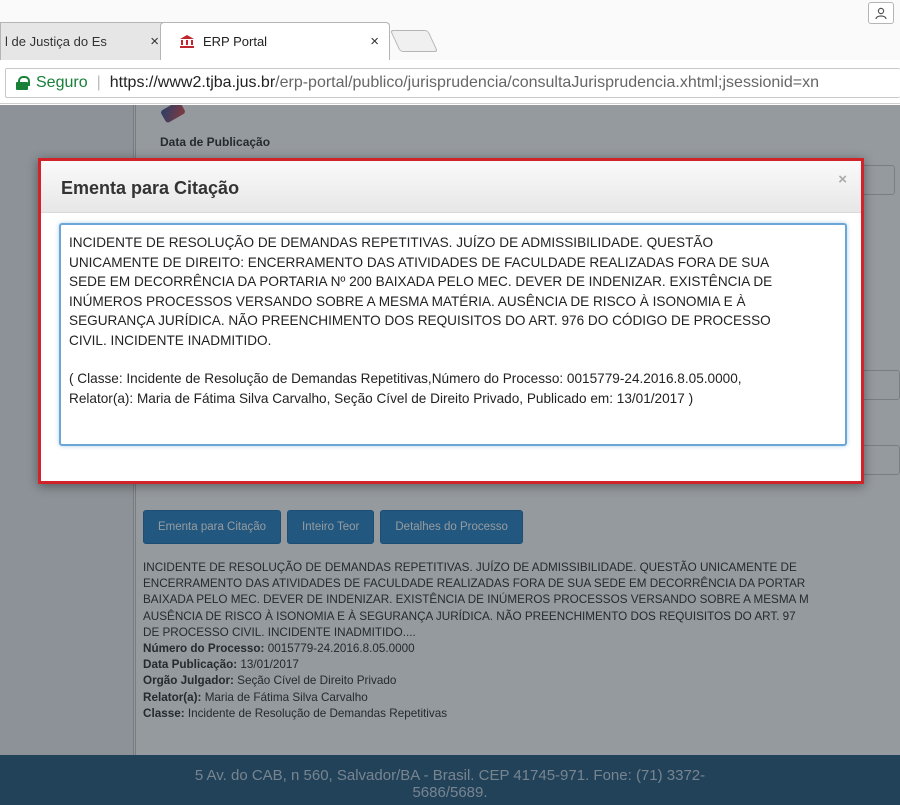 The height and width of the screenshot is (805, 900). I want to click on url-host: https://www2.tjba.jus.br, so click(192, 82).